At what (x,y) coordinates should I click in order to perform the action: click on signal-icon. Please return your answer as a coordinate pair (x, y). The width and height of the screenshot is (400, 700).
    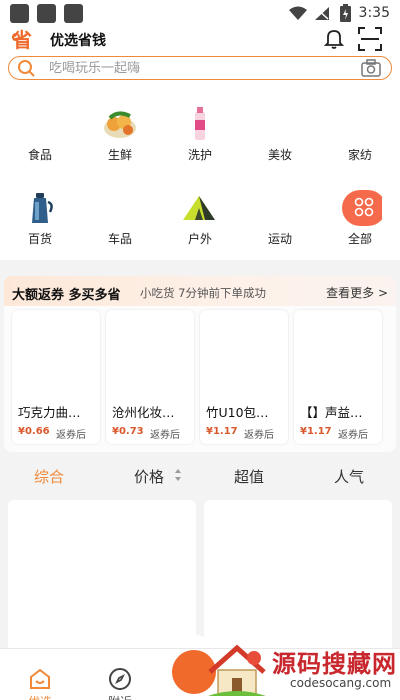
    Looking at the image, I should click on (322, 13).